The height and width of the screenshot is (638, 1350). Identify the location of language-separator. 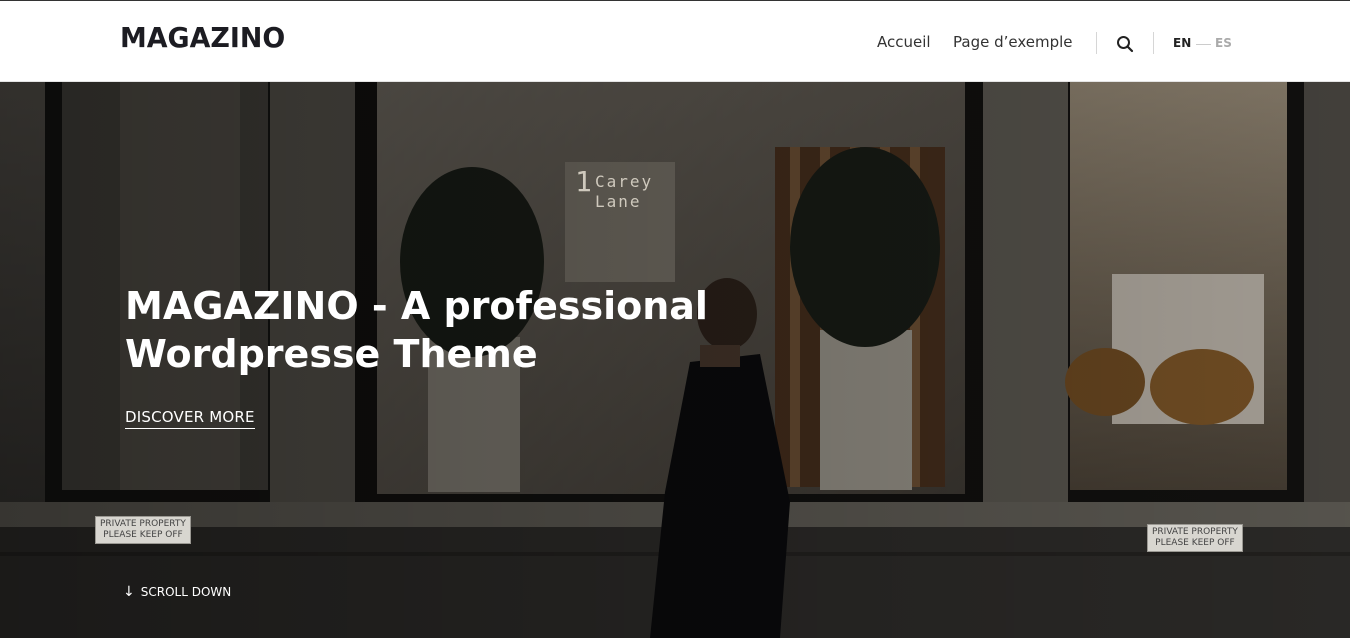
(1203, 44).